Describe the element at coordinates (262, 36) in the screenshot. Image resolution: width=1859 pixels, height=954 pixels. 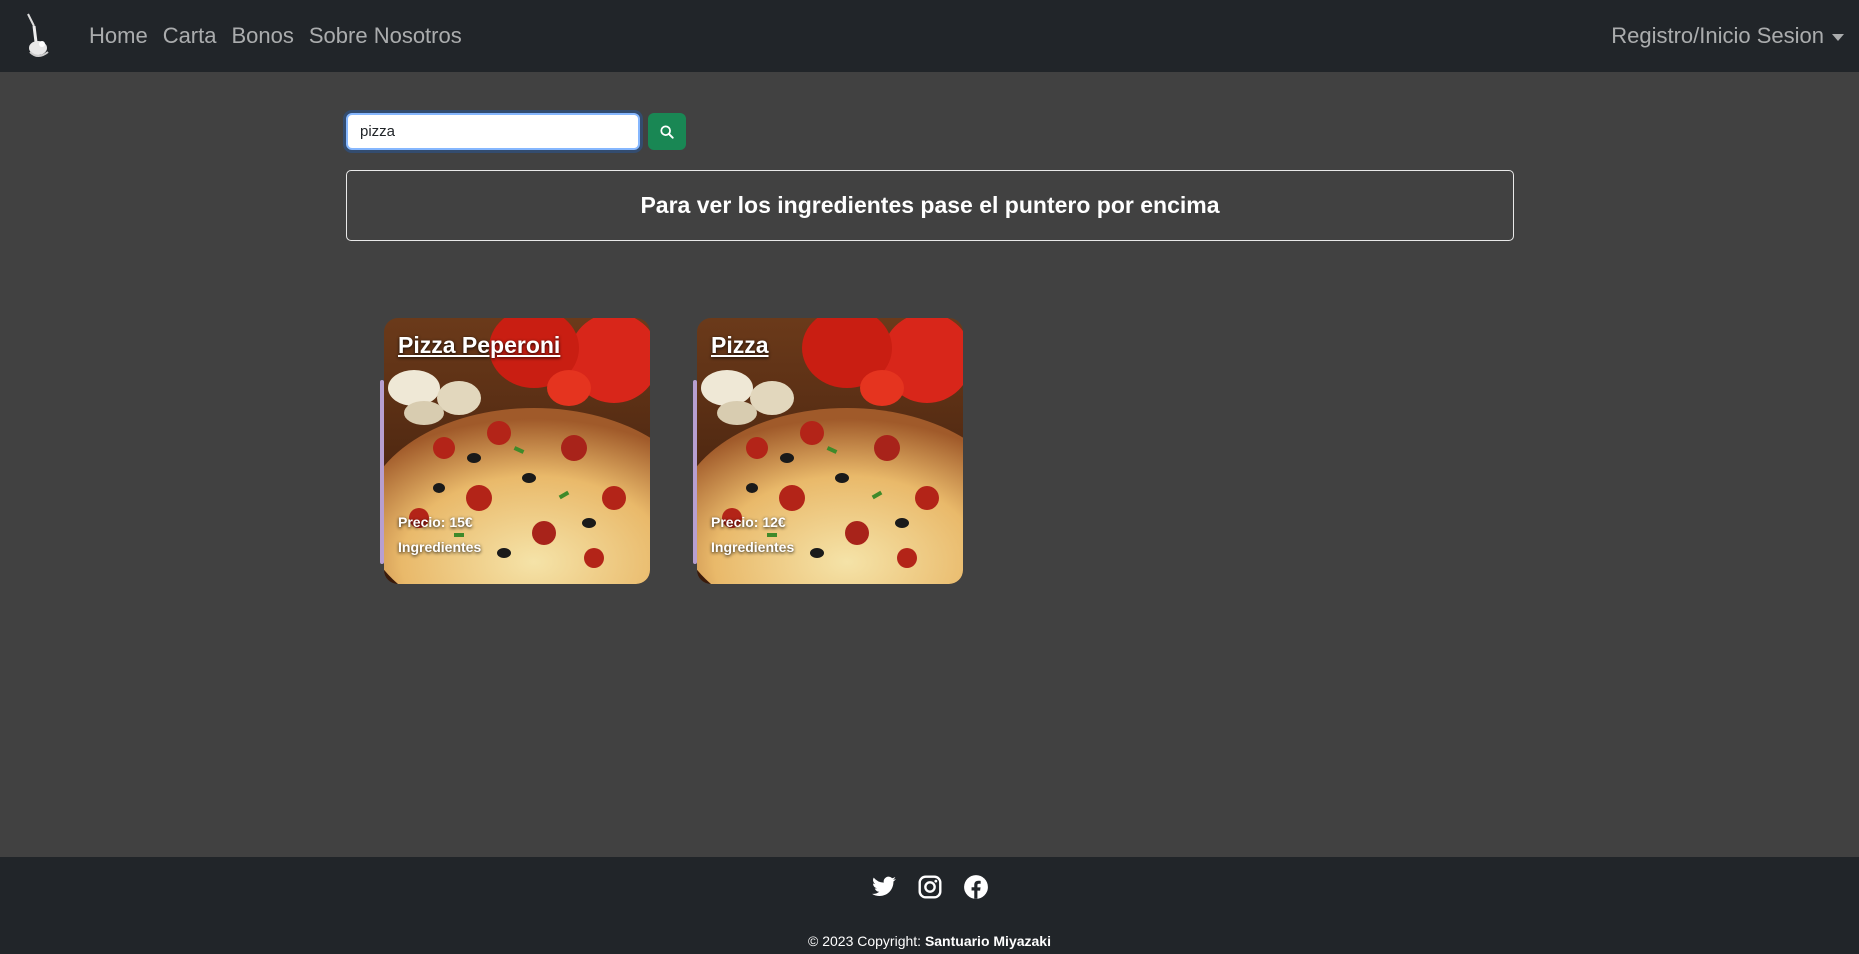
I see `nav-link-bonos: Bonos` at that location.